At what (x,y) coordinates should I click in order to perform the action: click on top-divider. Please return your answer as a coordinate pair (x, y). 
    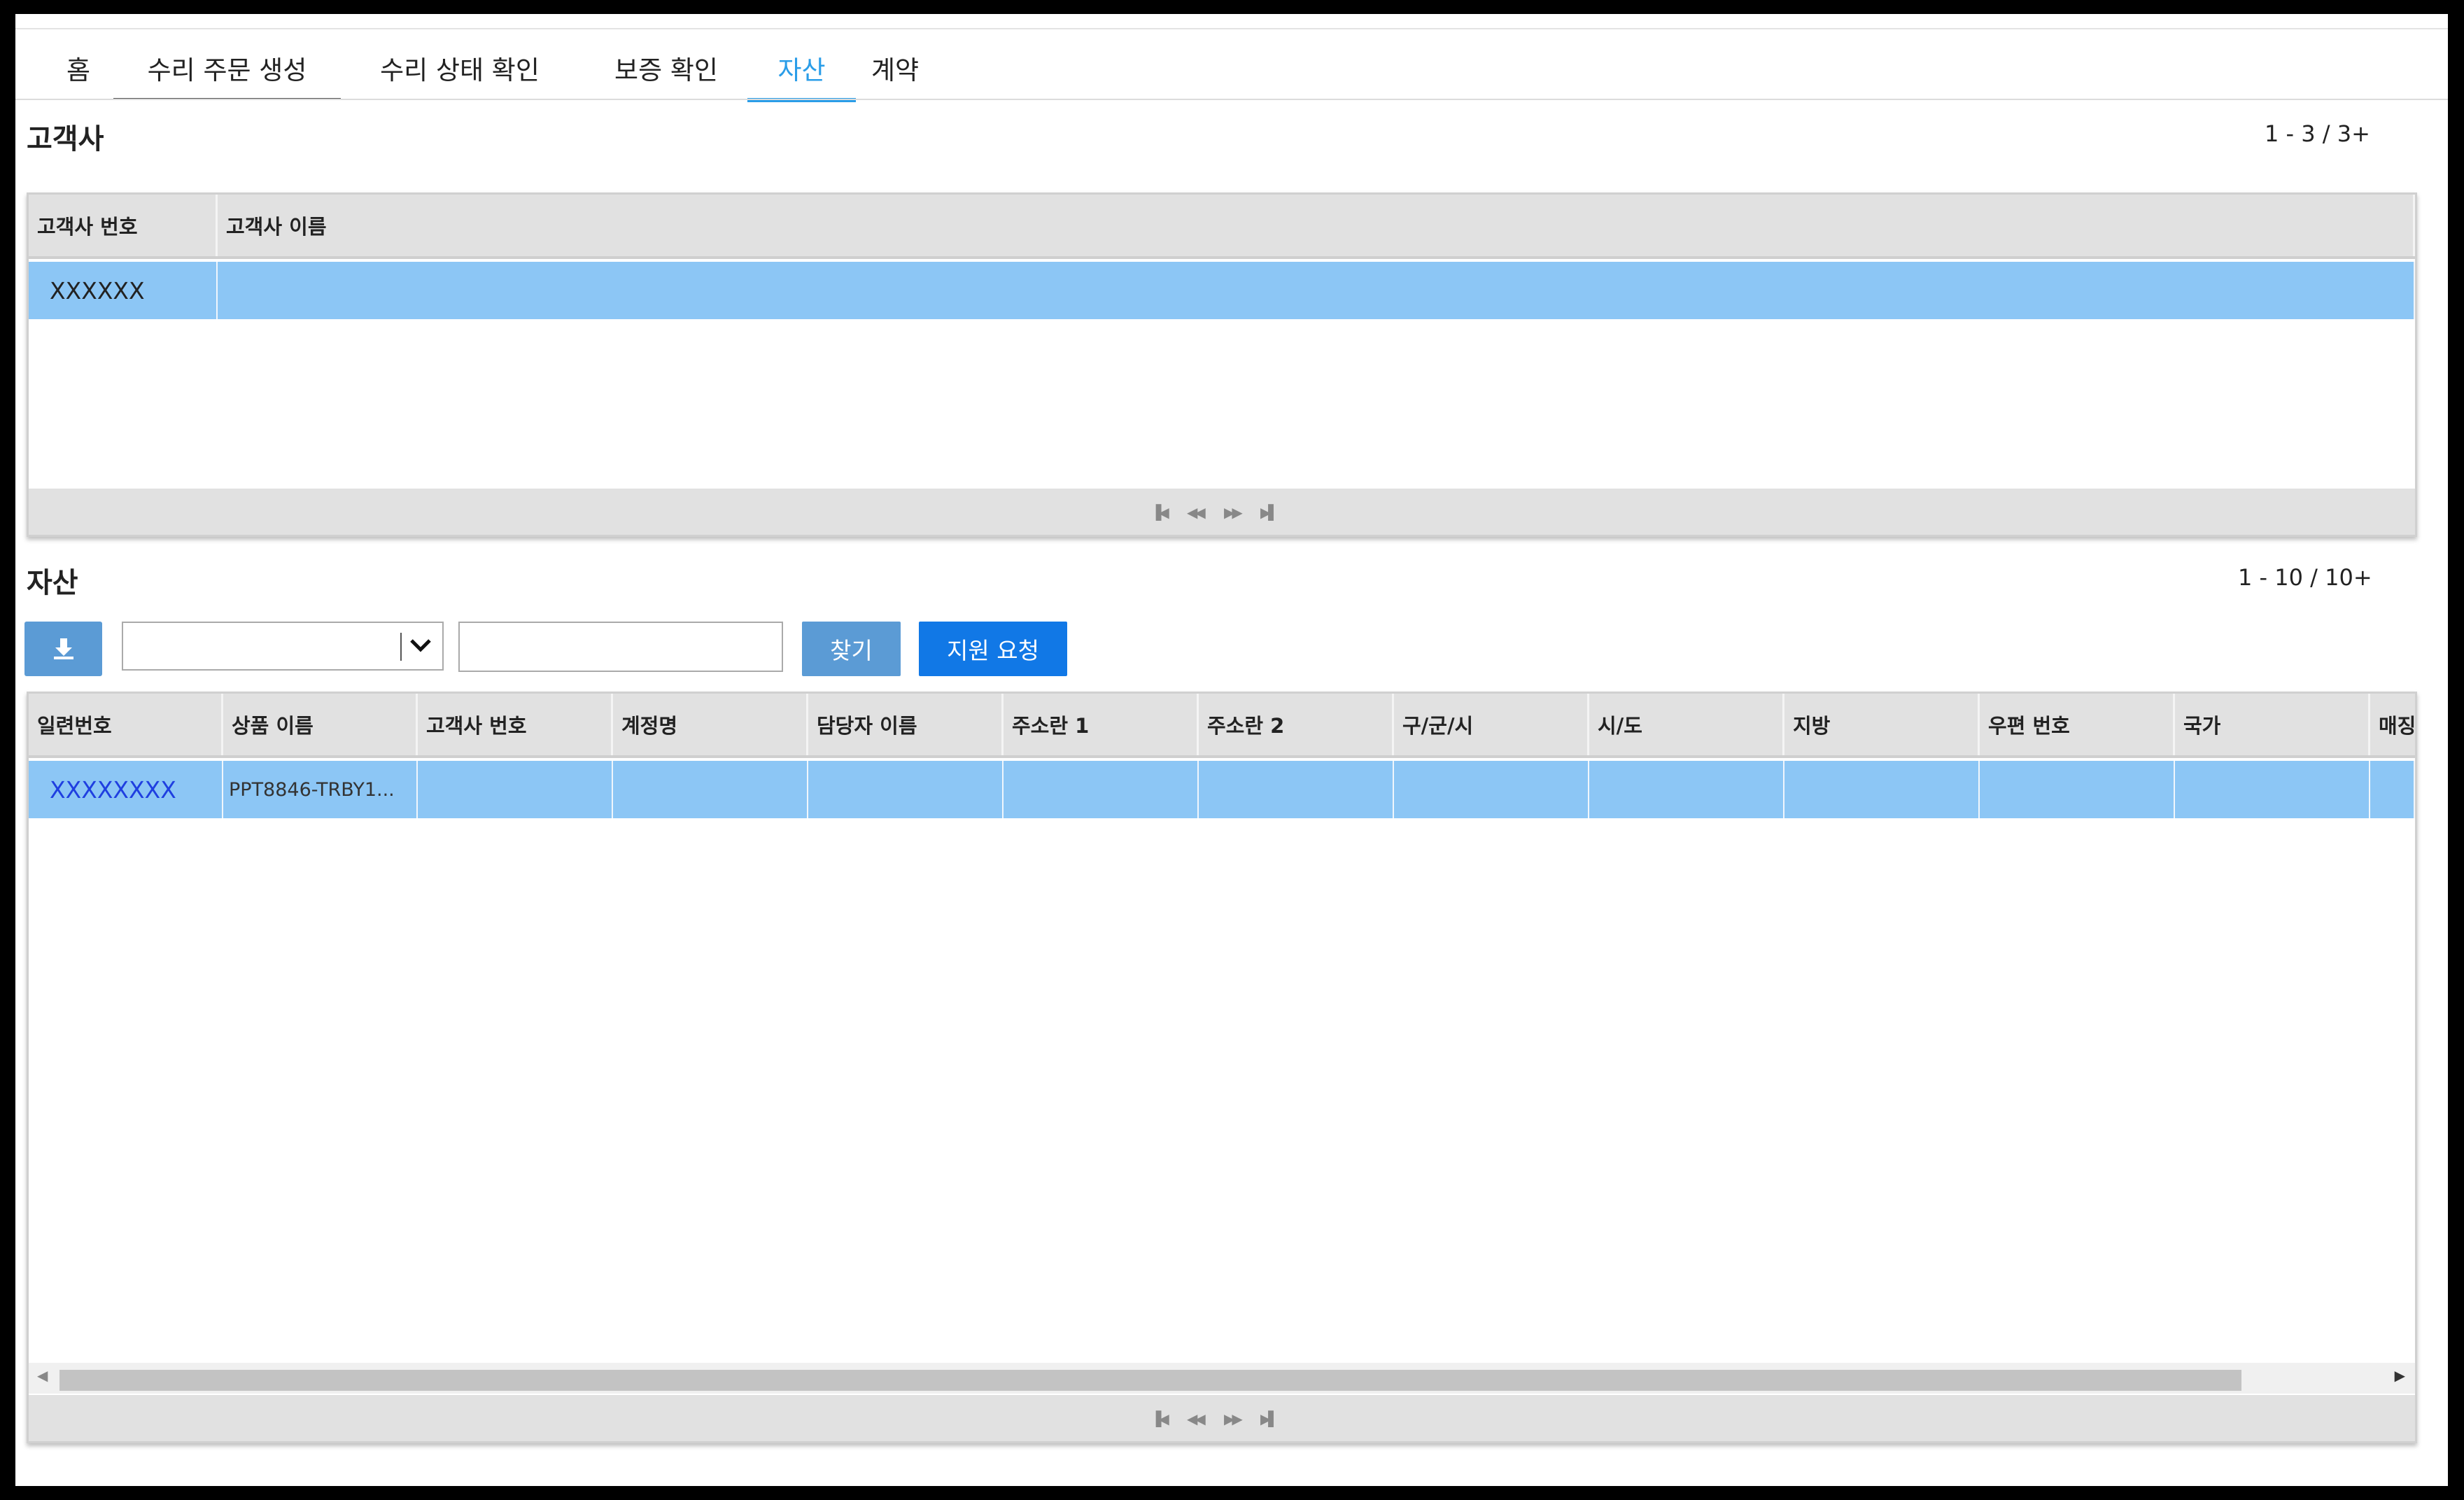
    Looking at the image, I should click on (1231, 29).